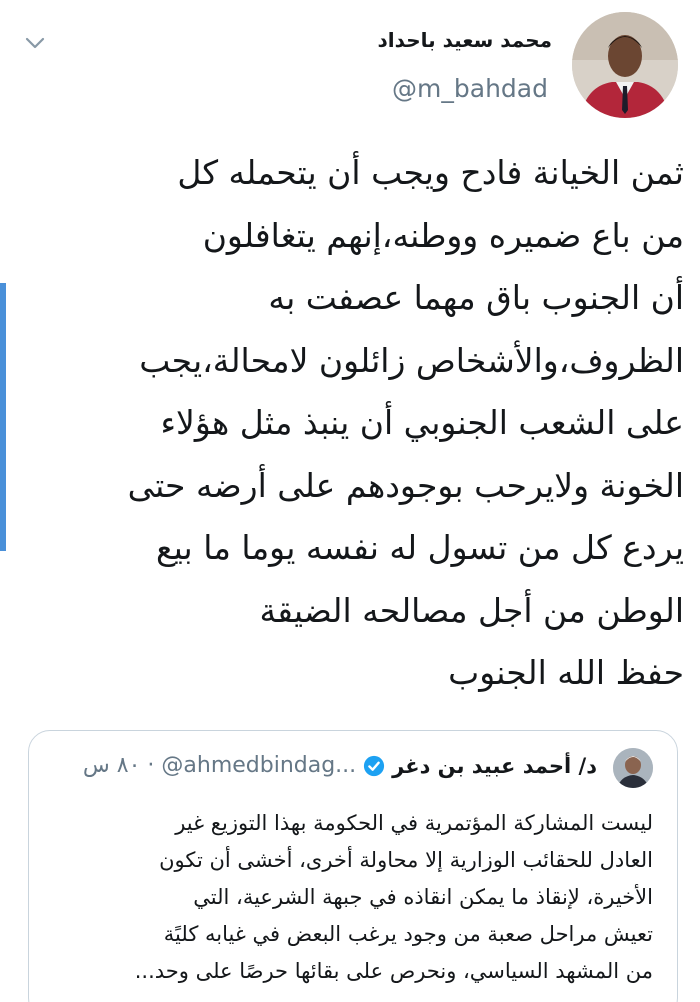 This screenshot has width=700, height=1002. Describe the element at coordinates (420, 547) in the screenshot. I see `tweet-text-line: يردع كل من تسول له نفسه يوما ما بيع` at that location.